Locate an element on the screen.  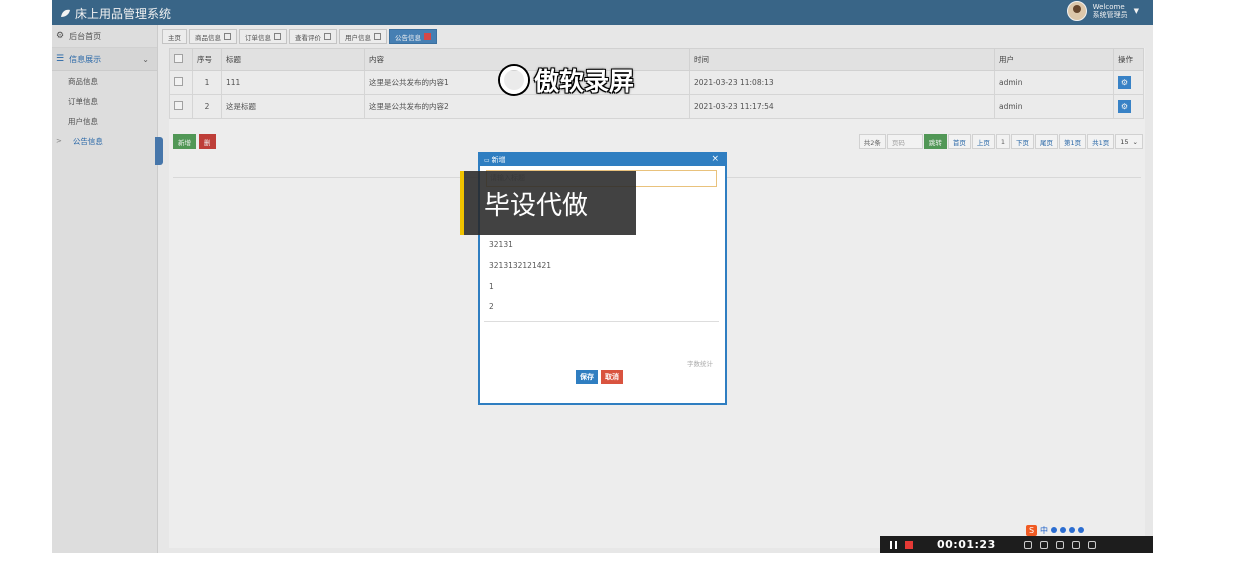
dialog-title: 新增 is located at coordinates (498, 160).